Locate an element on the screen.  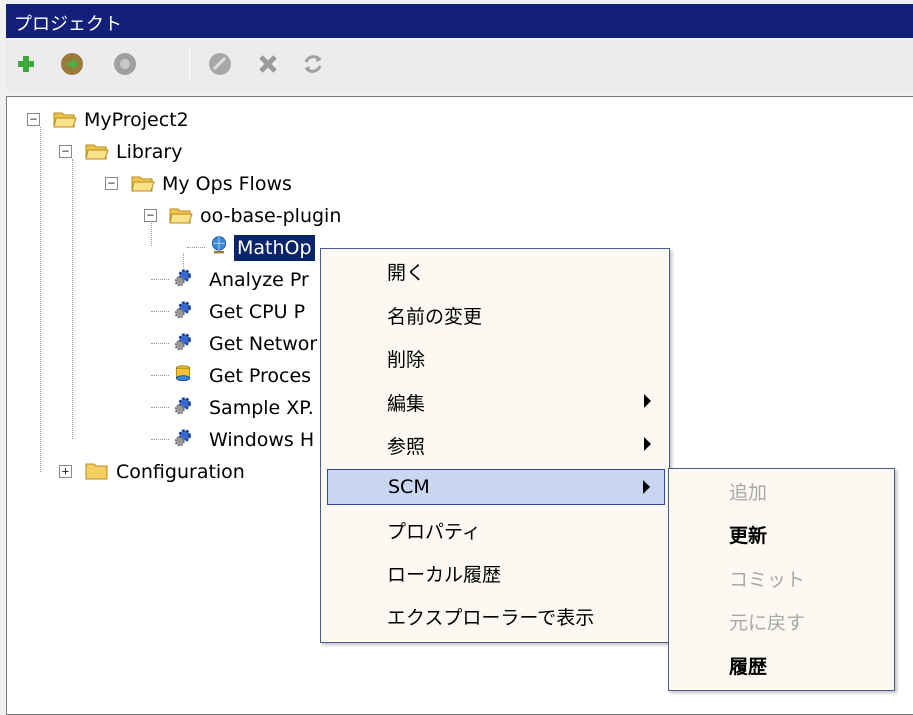
menu-item-local-history: ローカル履歴 is located at coordinates (496, 573).